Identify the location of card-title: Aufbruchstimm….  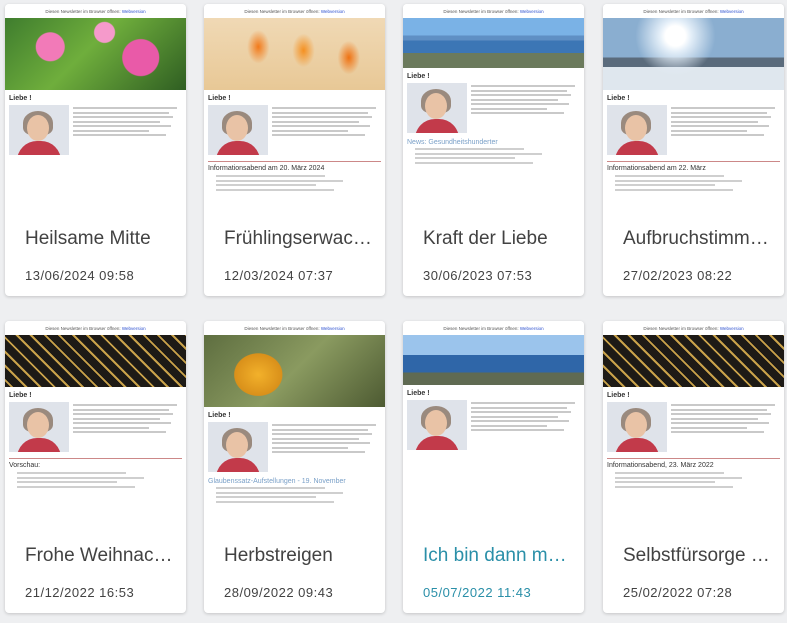
(698, 242).